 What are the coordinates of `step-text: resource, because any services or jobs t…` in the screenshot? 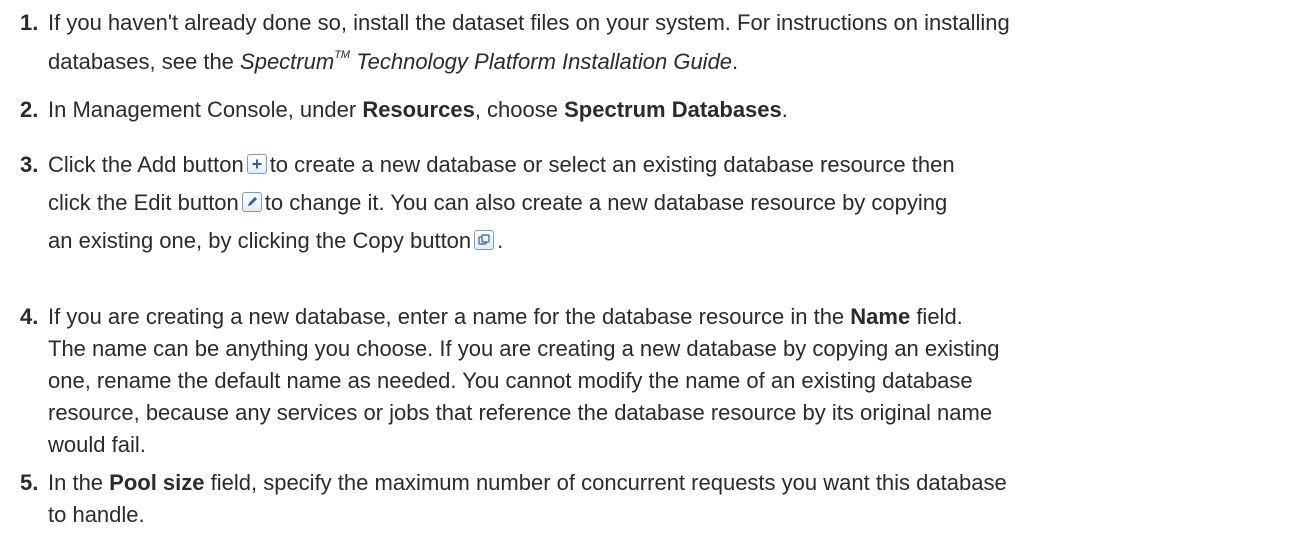 It's located at (520, 412).